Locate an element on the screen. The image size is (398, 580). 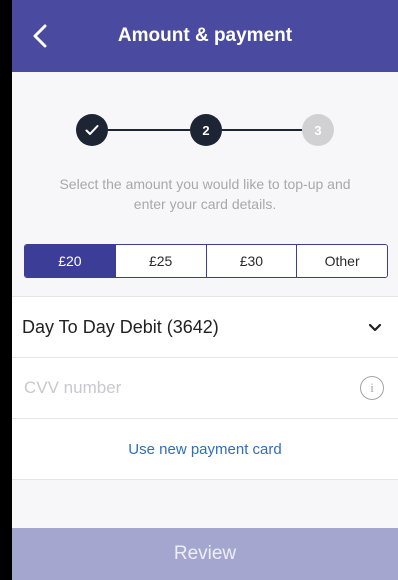
cvv-row: i is located at coordinates (205, 388).